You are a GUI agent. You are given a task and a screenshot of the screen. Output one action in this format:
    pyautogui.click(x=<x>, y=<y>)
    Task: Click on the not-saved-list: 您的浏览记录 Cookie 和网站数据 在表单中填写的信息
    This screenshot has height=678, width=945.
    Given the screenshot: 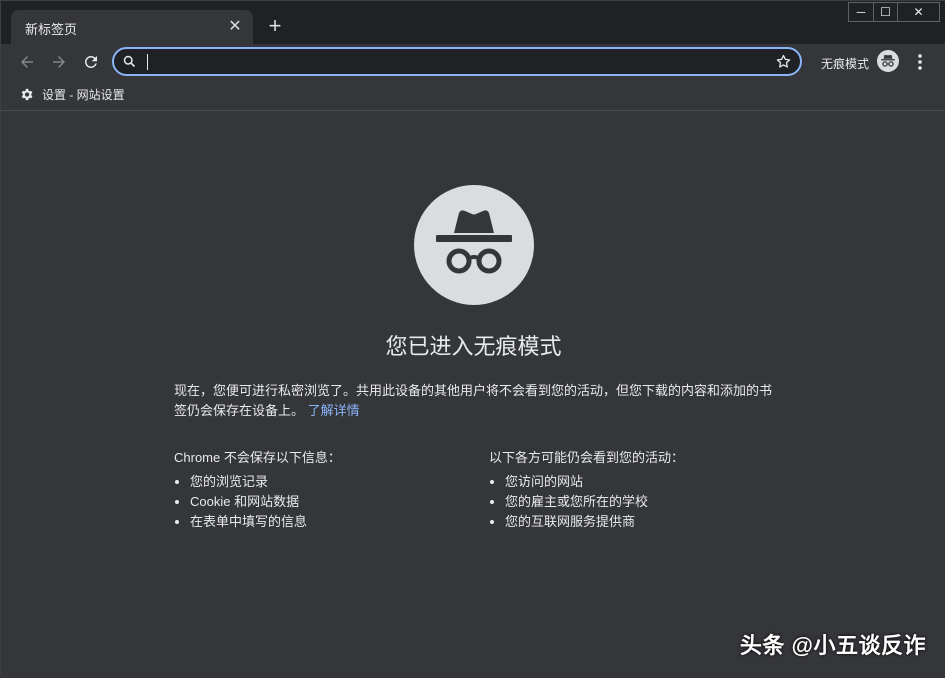 What is the action you would take?
    pyautogui.click(x=324, y=502)
    